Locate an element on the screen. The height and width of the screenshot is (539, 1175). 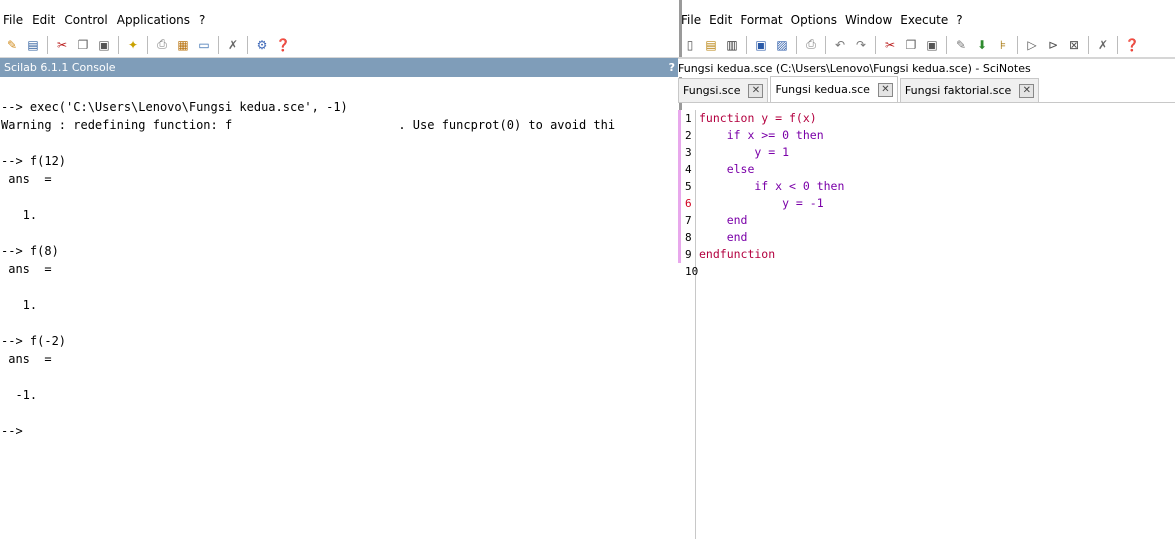
save-as-icon: ▨ is located at coordinates (782, 45).